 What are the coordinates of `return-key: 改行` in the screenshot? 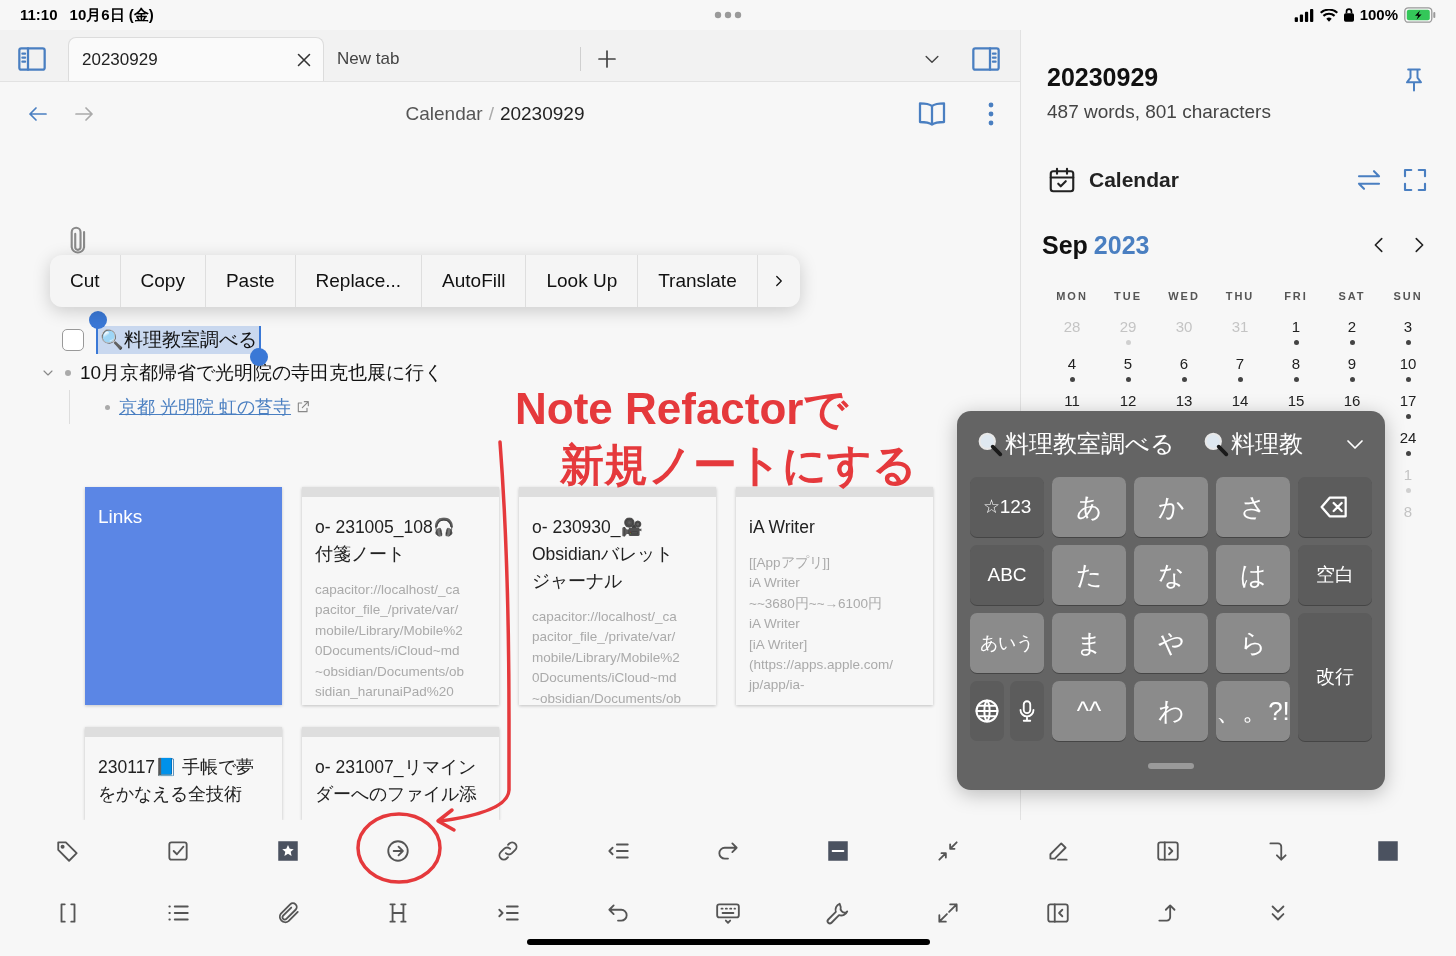 It's located at (1335, 677).